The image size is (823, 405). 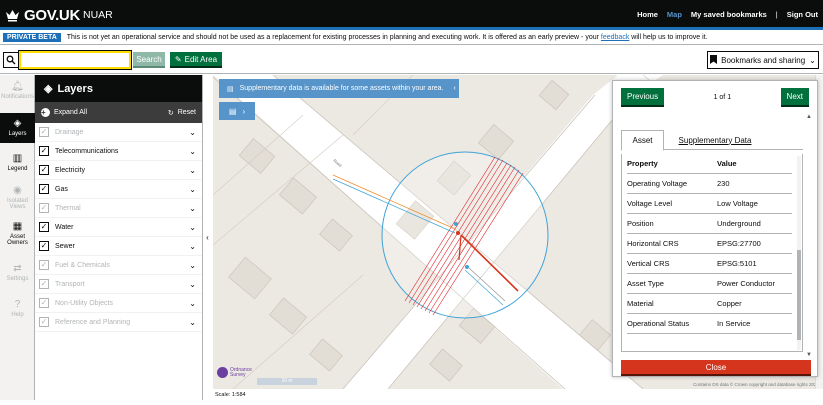 What do you see at coordinates (674, 14) in the screenshot?
I see `nav-map: Map` at bounding box center [674, 14].